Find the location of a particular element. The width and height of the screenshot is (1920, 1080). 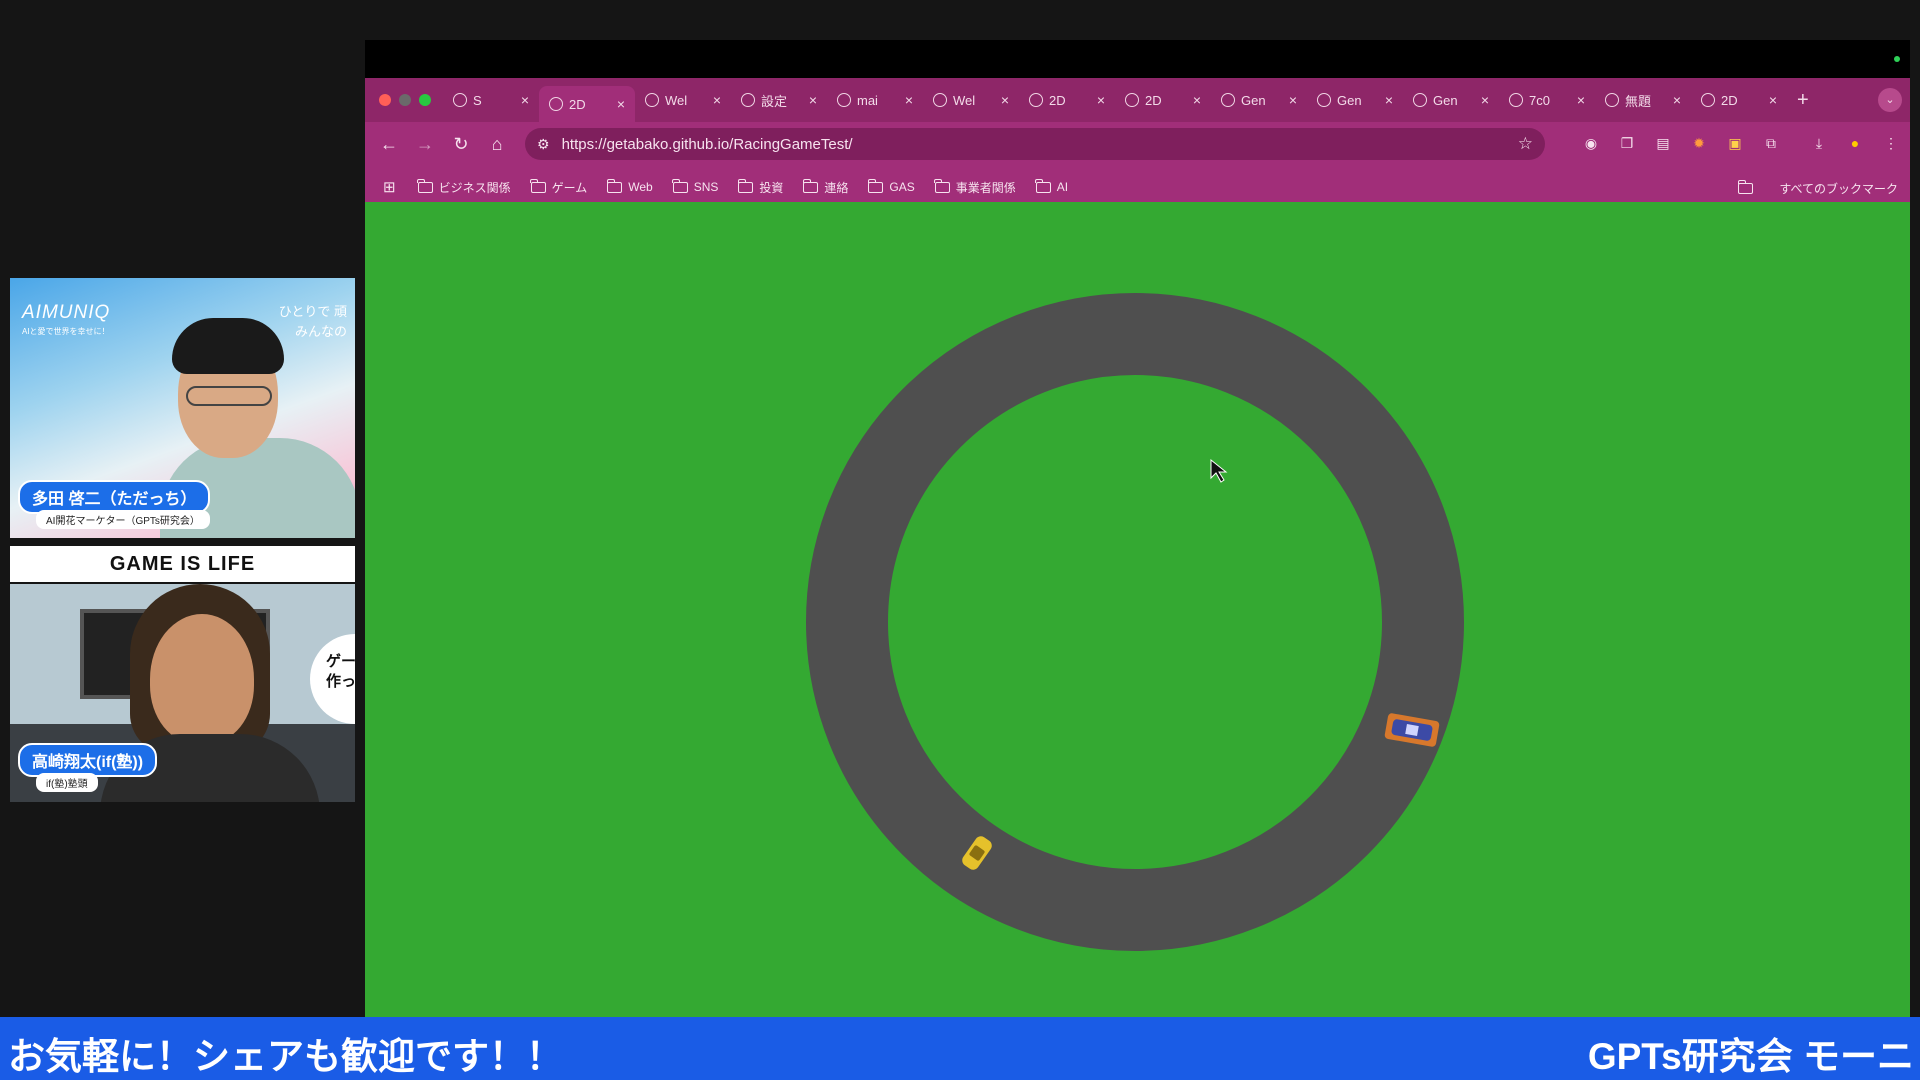

host-nameplate: 多田 啓二（ただっち） is located at coordinates (114, 497).